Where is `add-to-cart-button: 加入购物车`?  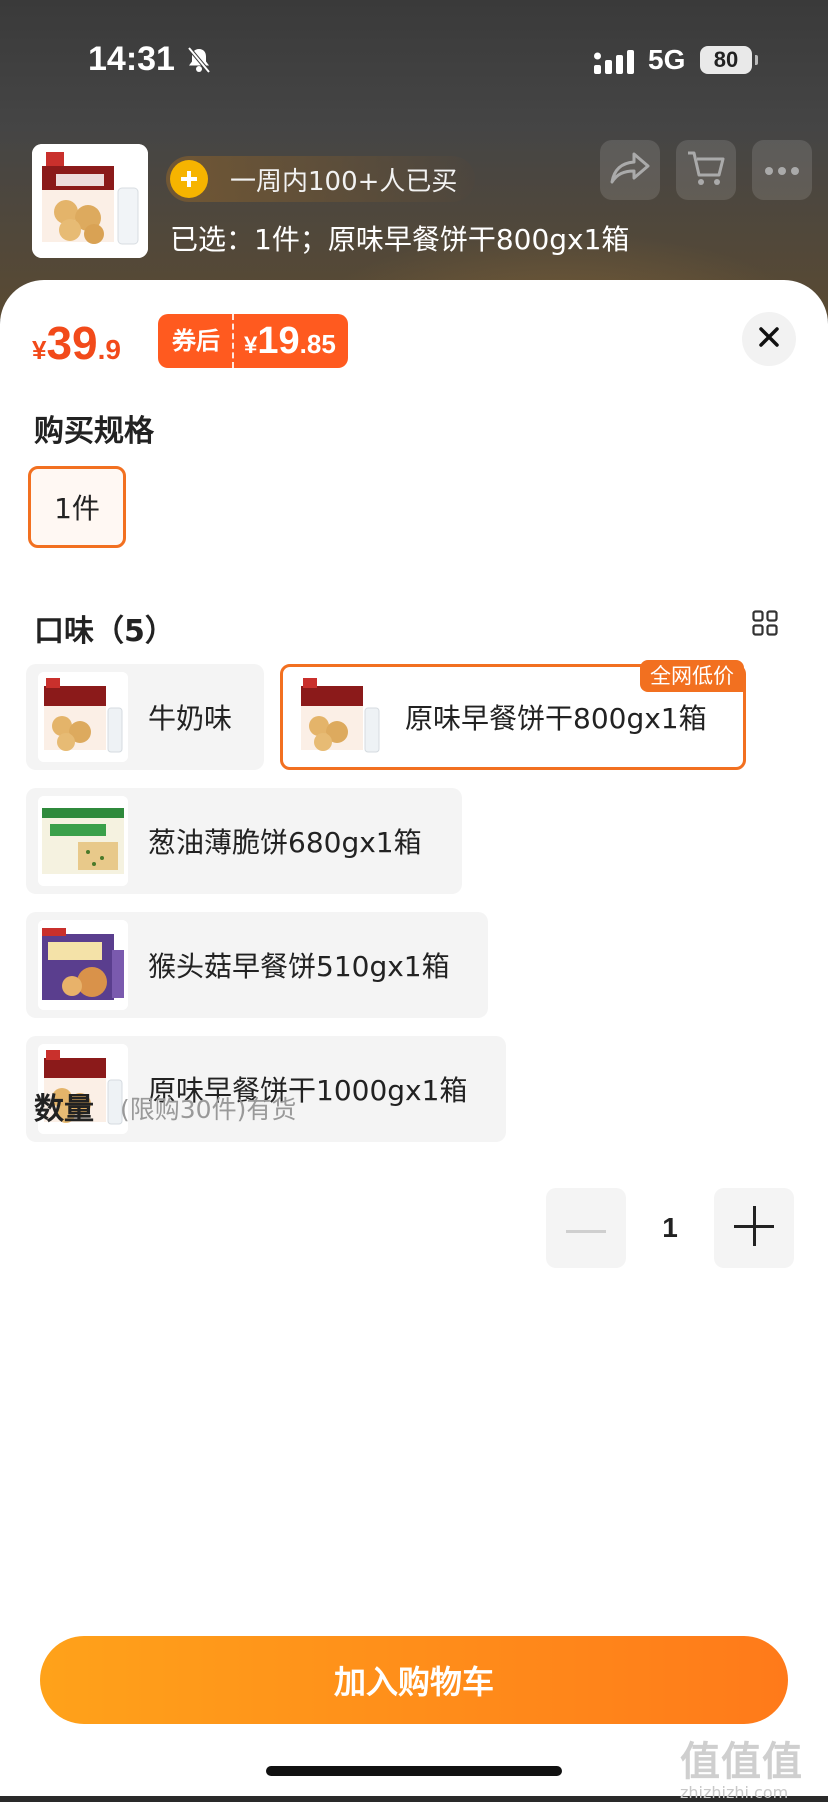
add-to-cart-button: 加入购物车 is located at coordinates (414, 1680).